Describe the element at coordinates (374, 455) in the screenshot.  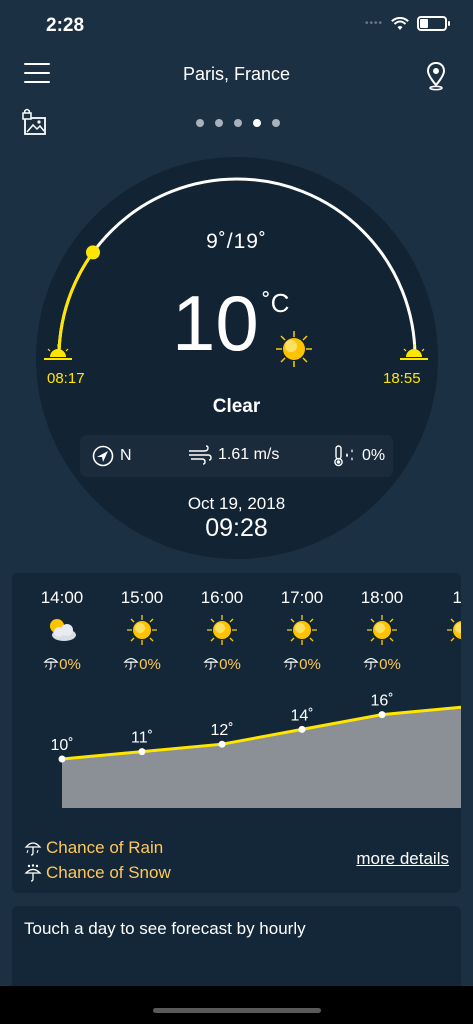
I see `precipitation-value: 0%` at that location.